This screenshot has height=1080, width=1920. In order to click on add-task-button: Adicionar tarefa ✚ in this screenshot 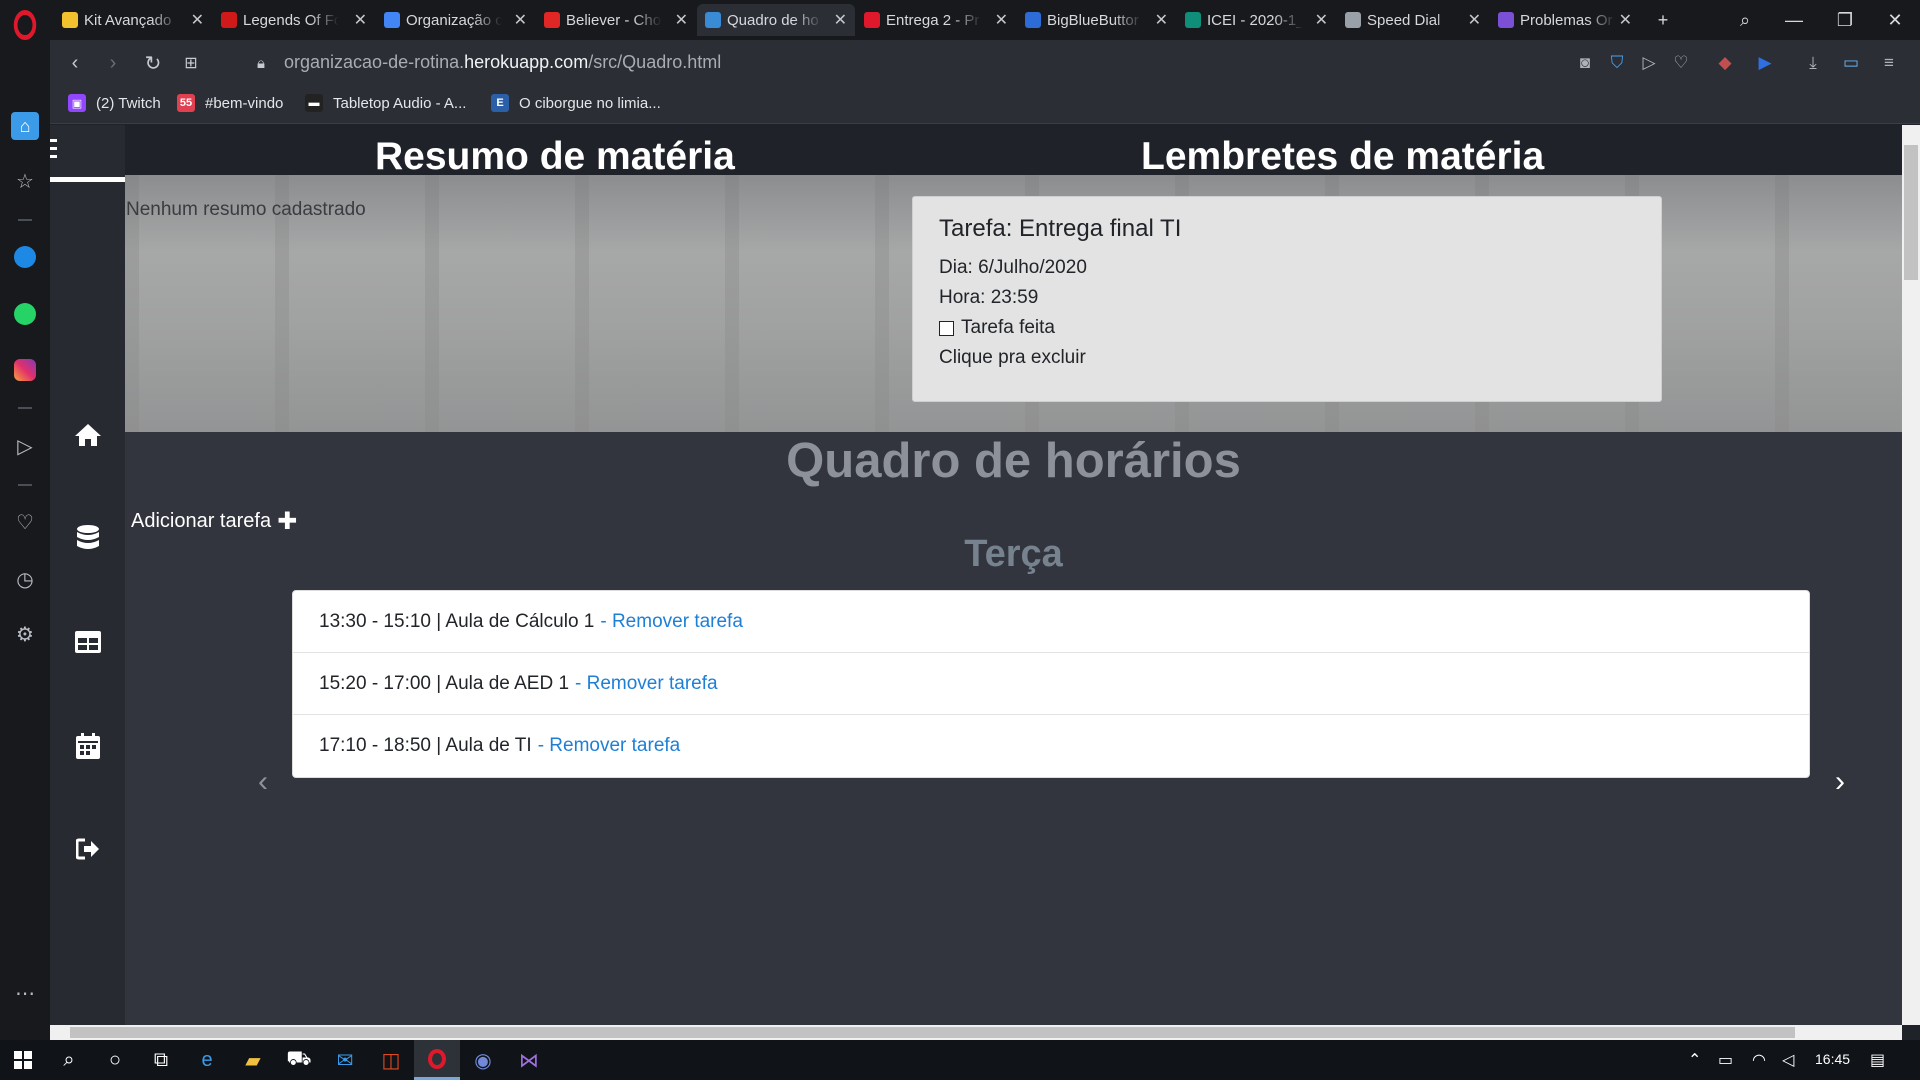, I will do `click(214, 521)`.